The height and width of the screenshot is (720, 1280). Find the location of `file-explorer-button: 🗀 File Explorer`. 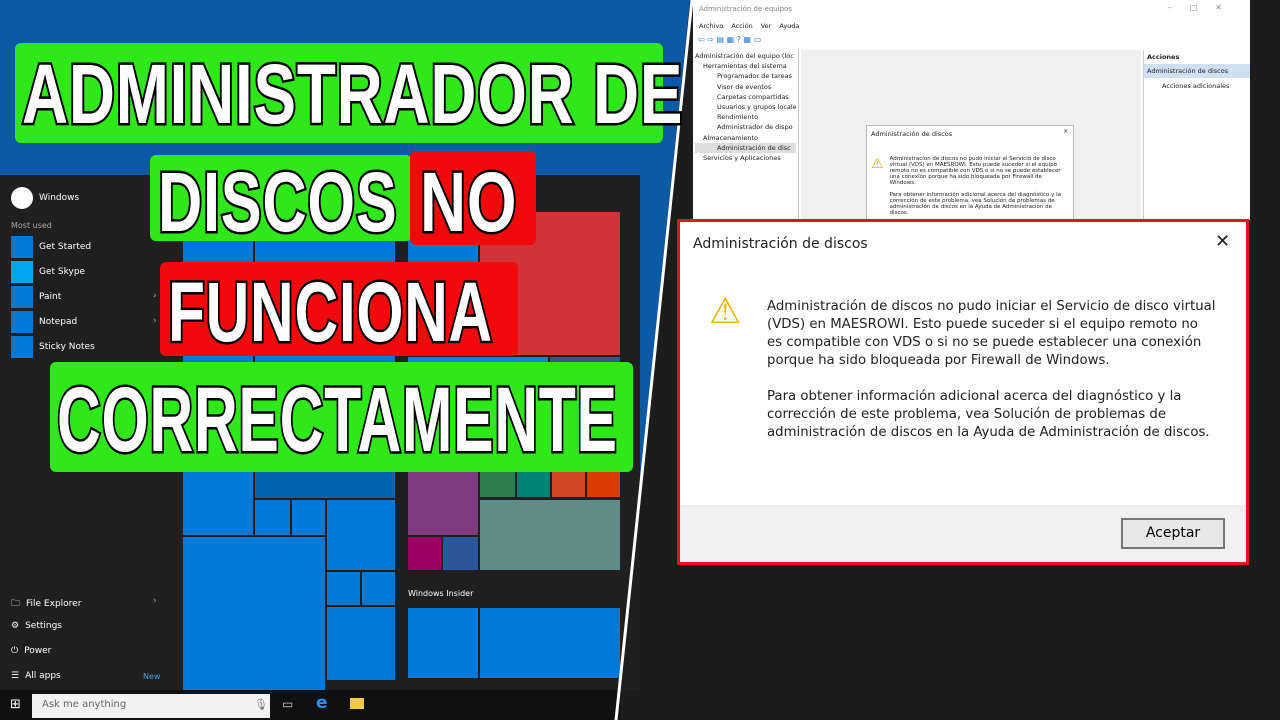

file-explorer-button: 🗀 File Explorer is located at coordinates (46, 604).